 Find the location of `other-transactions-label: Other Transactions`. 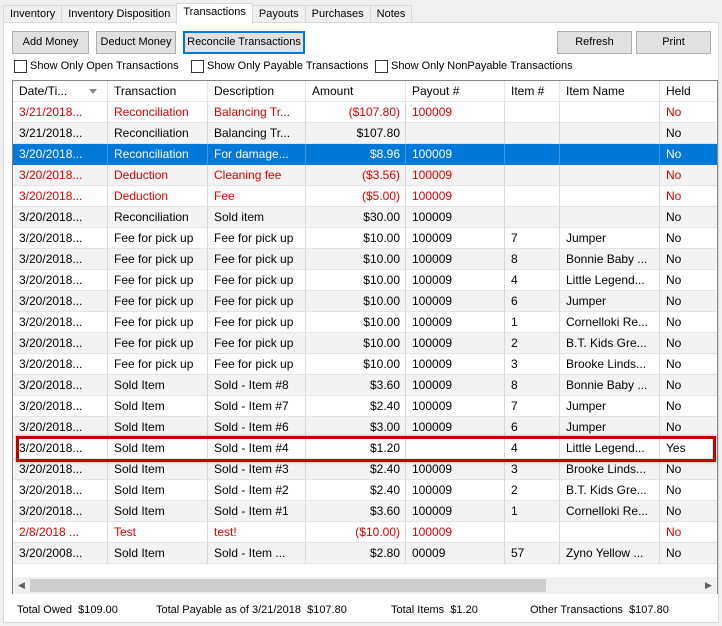

other-transactions-label: Other Transactions is located at coordinates (576, 610).